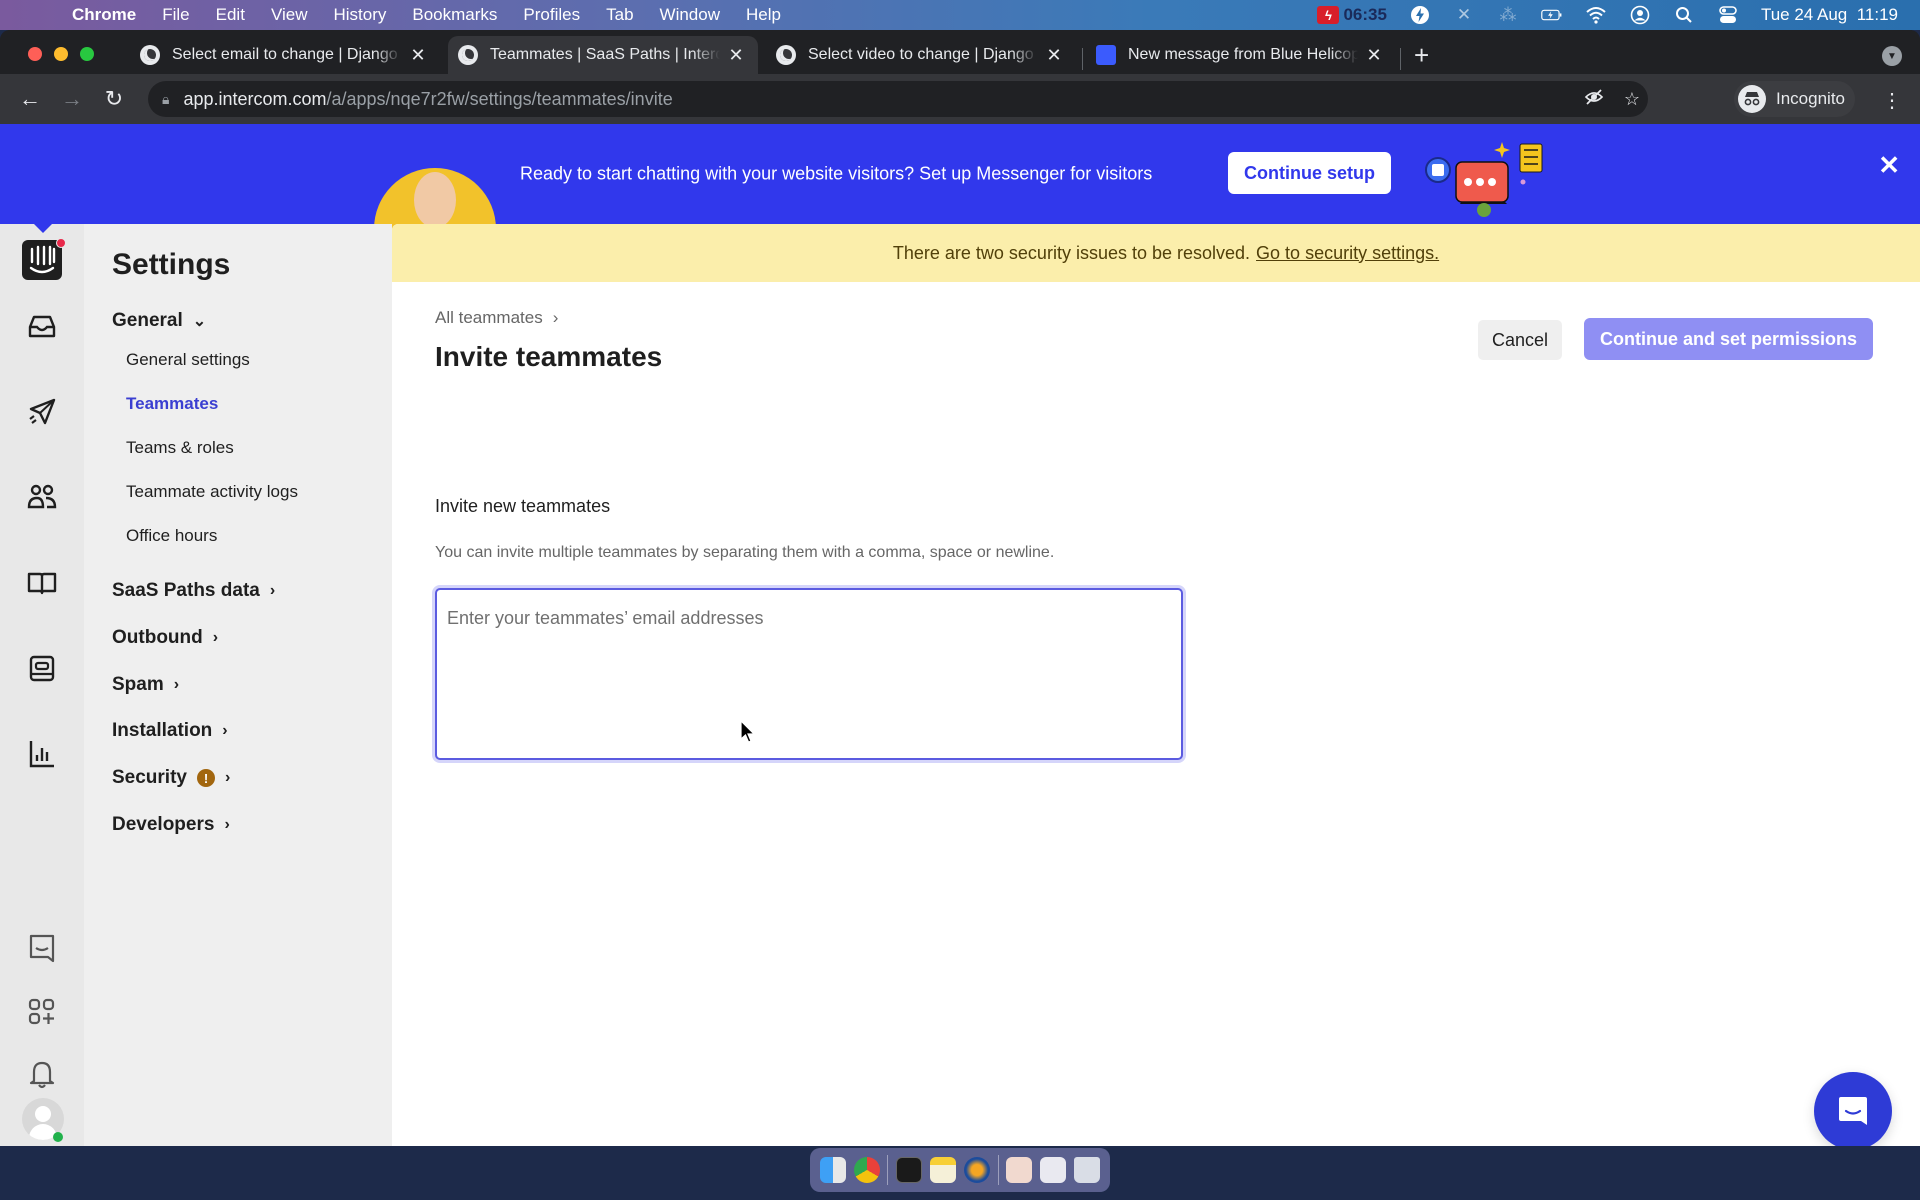 The width and height of the screenshot is (1920, 1200). I want to click on incognito-profile-button: Incognito, so click(1794, 99).